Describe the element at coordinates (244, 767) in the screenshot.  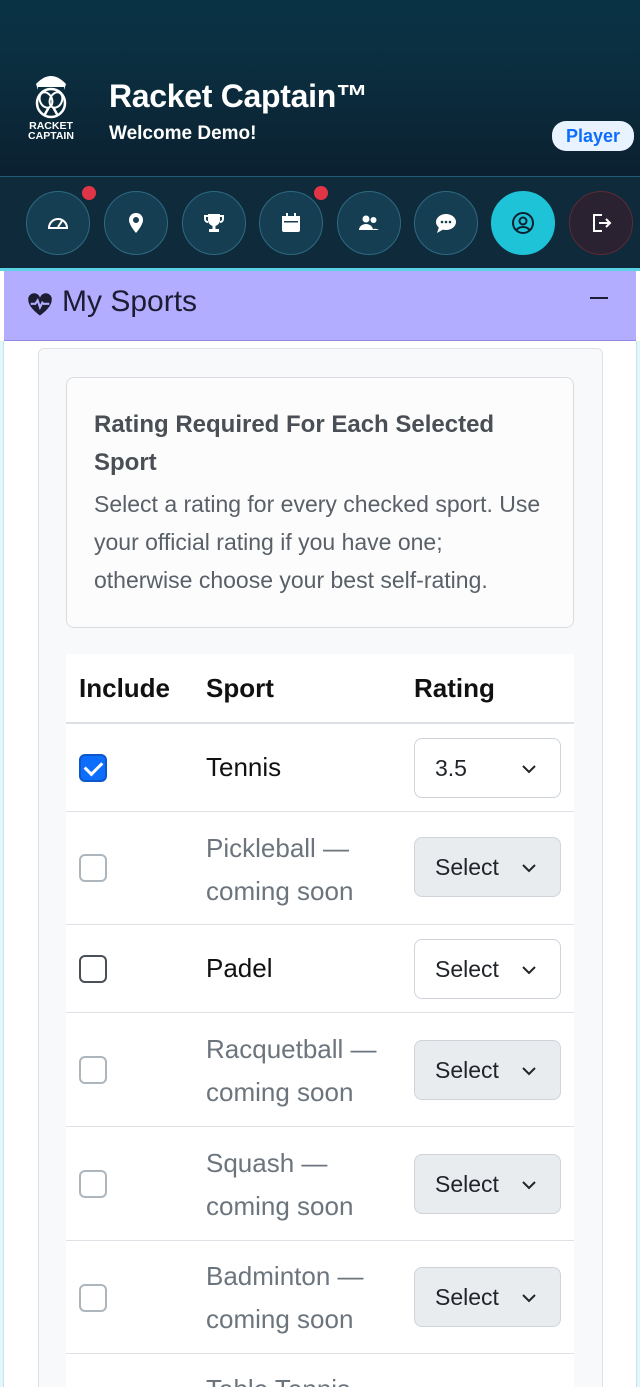
I see `sport-name: Tennis` at that location.